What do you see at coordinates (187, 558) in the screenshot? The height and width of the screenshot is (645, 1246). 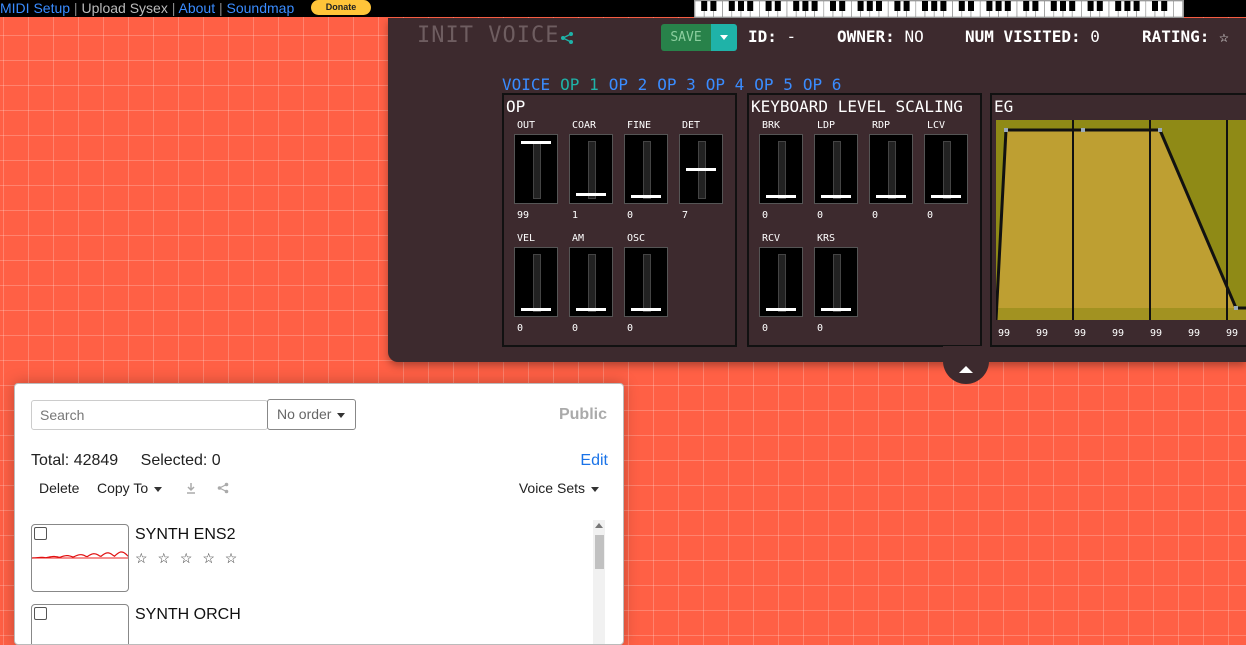 I see `item-rating-stars: ☆ ☆ ☆ ☆ ☆` at bounding box center [187, 558].